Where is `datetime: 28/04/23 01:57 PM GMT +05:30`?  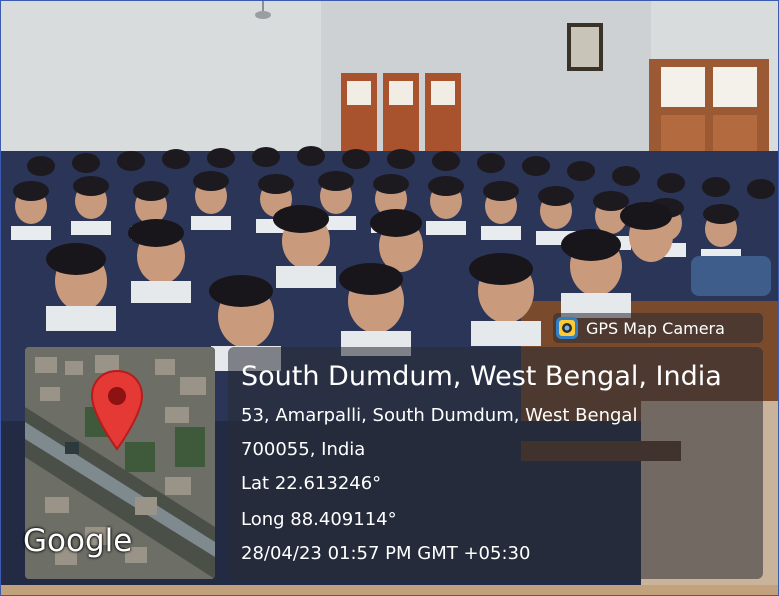 datetime: 28/04/23 01:57 PM GMT +05:30 is located at coordinates (386, 553).